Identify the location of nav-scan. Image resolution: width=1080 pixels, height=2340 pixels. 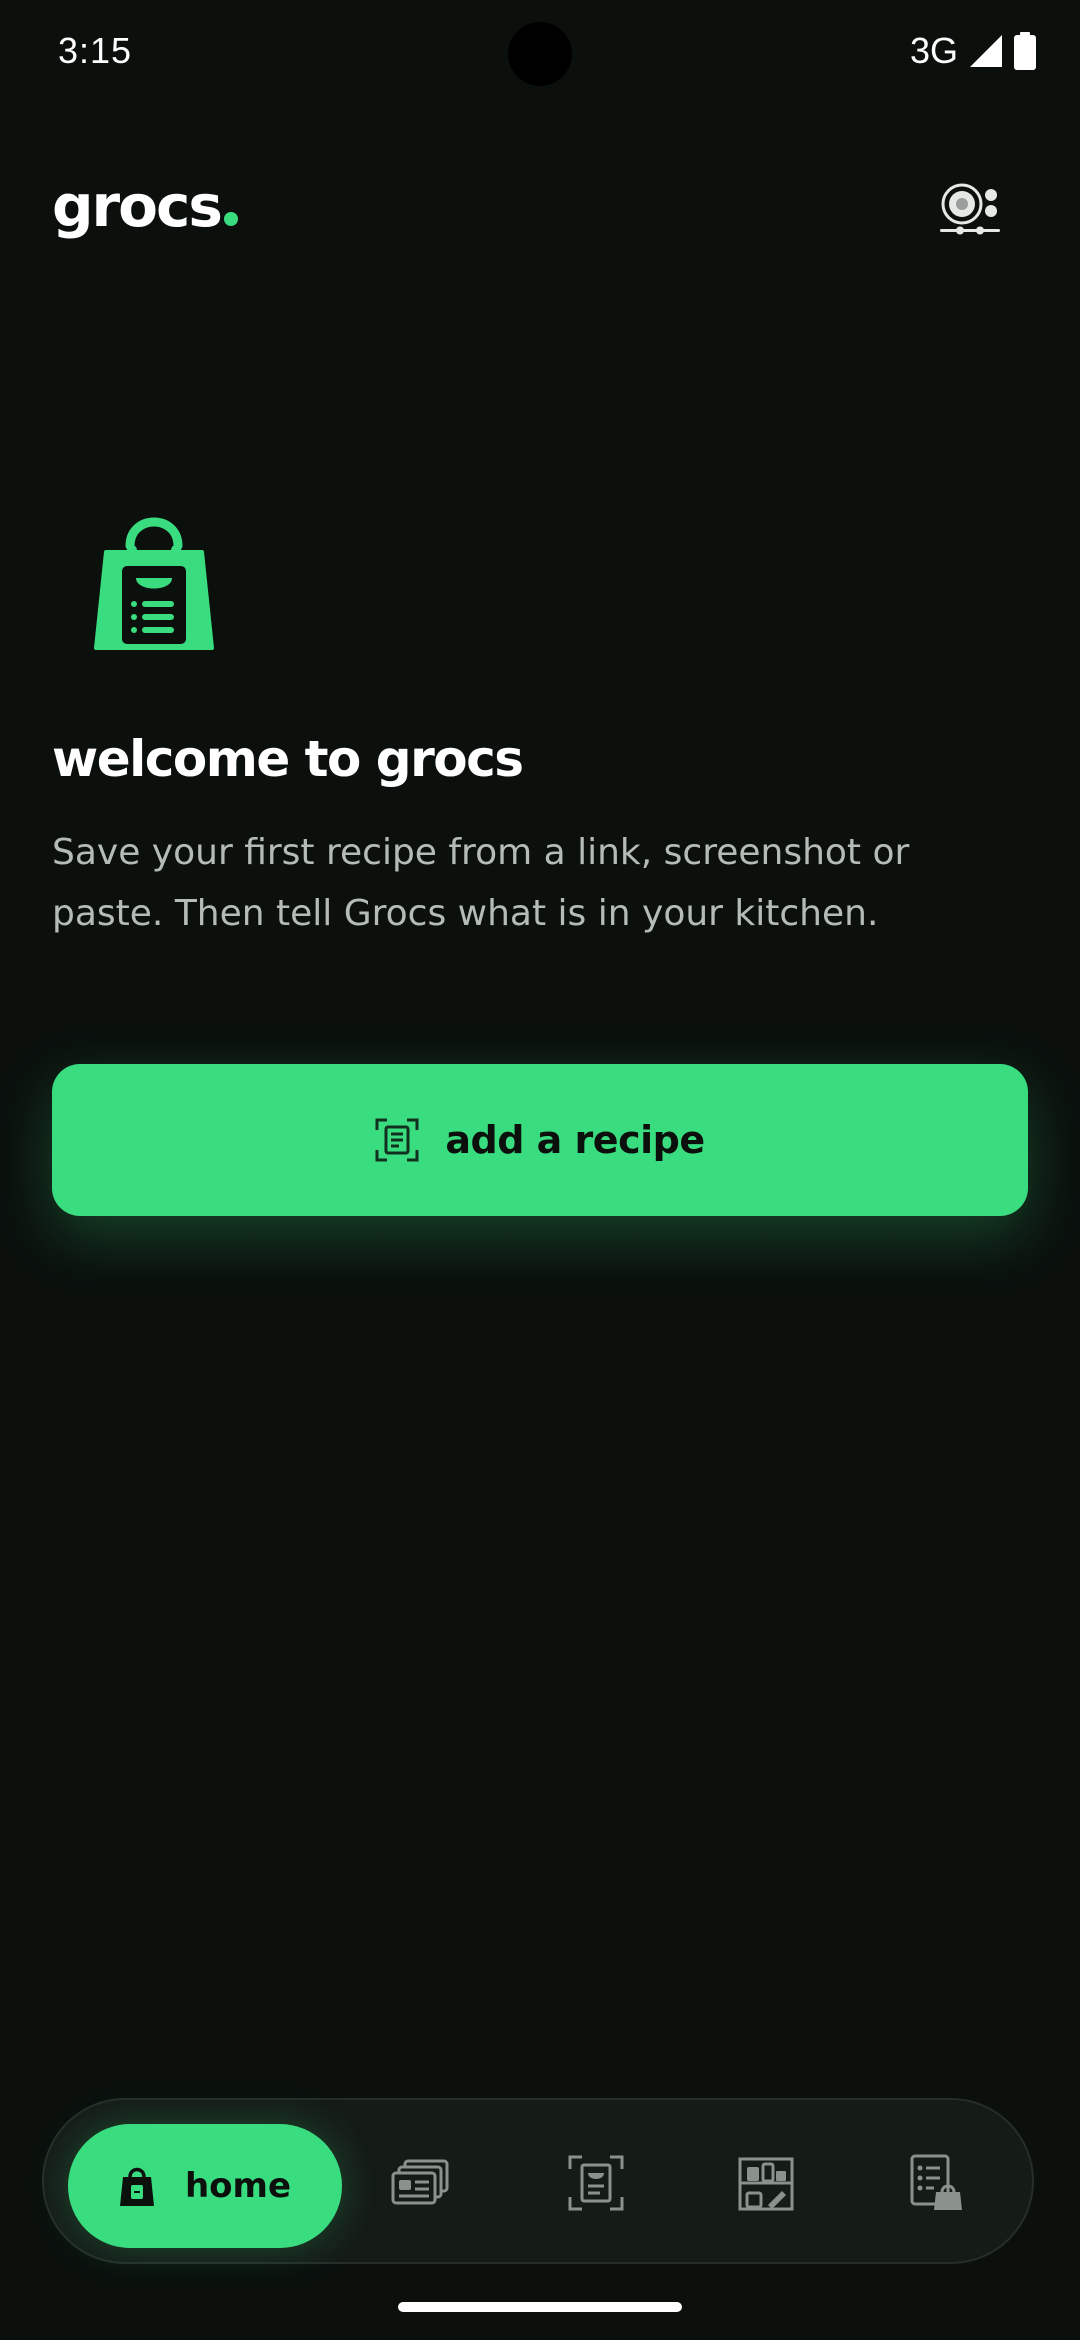
(596, 2183).